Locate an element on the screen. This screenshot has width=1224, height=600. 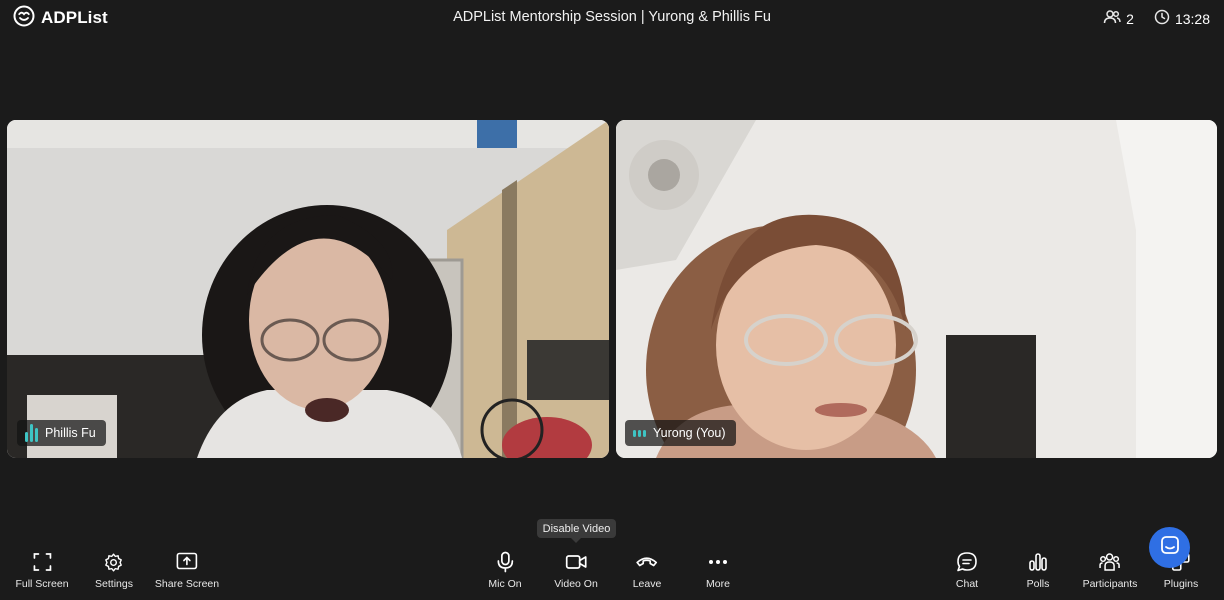
chat-icon is located at coordinates (967, 562).